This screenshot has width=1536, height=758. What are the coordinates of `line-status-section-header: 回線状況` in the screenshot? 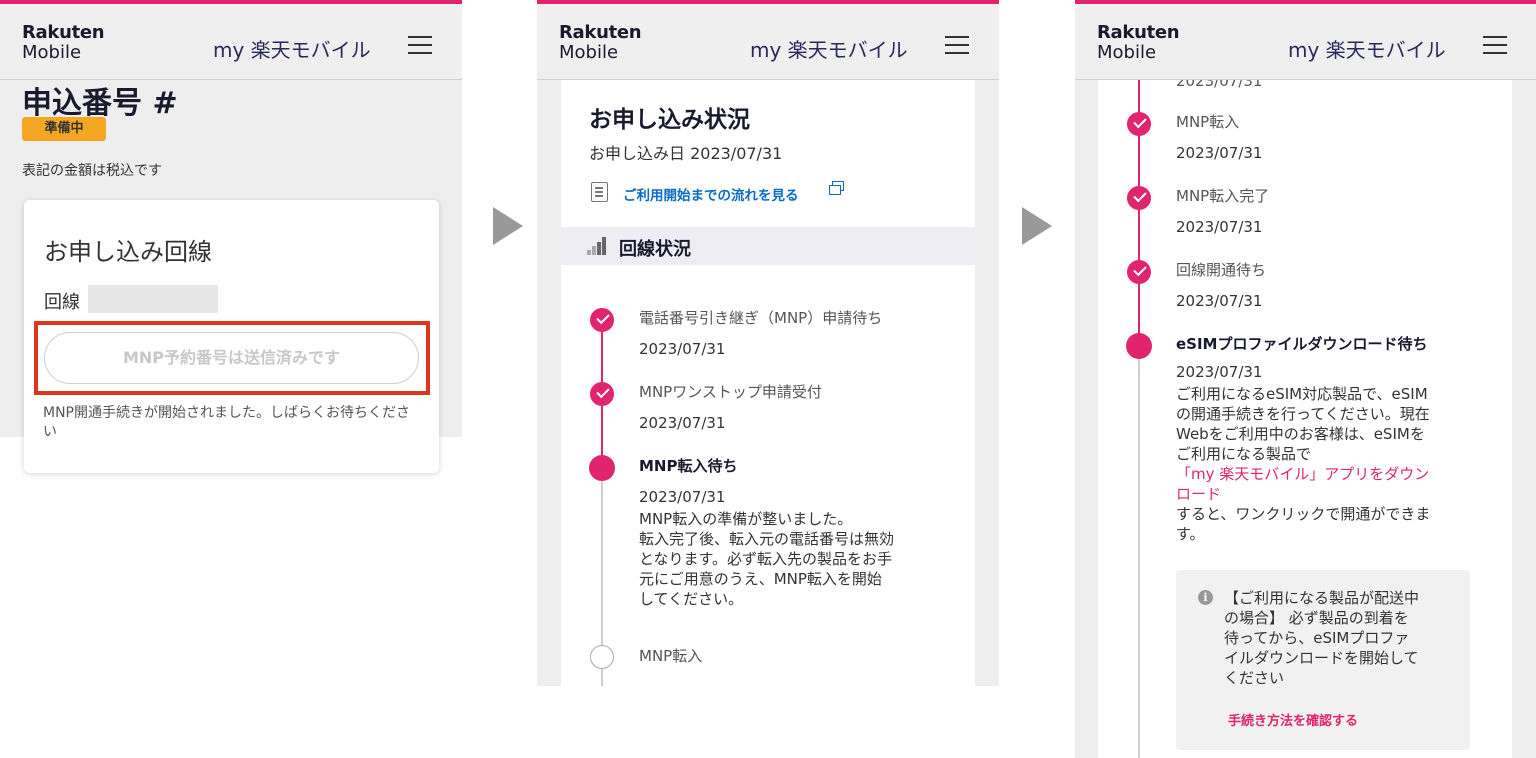 It's located at (768, 246).